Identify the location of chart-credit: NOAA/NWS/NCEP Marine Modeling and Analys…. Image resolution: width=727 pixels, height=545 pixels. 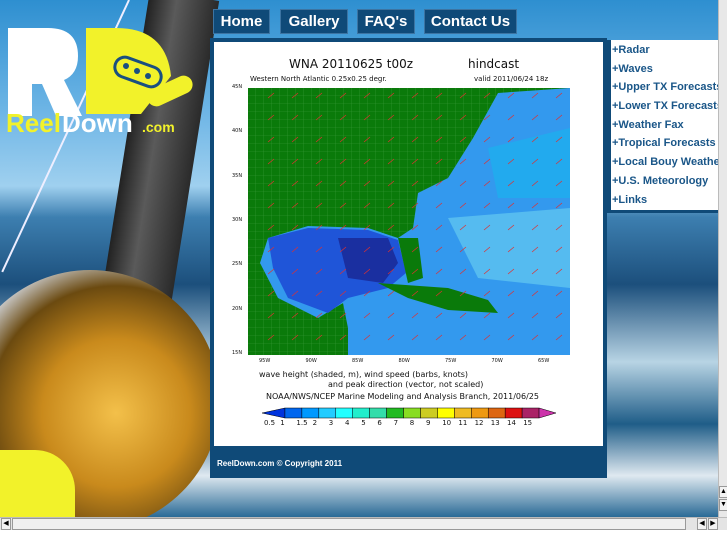
(402, 396).